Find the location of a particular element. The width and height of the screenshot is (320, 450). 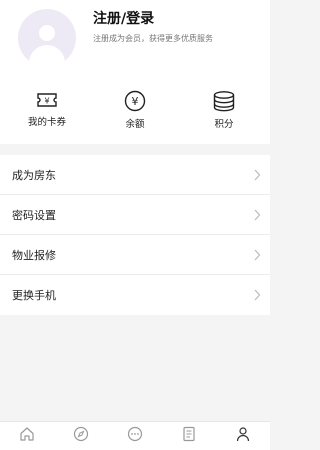

tab-home is located at coordinates (27, 436).